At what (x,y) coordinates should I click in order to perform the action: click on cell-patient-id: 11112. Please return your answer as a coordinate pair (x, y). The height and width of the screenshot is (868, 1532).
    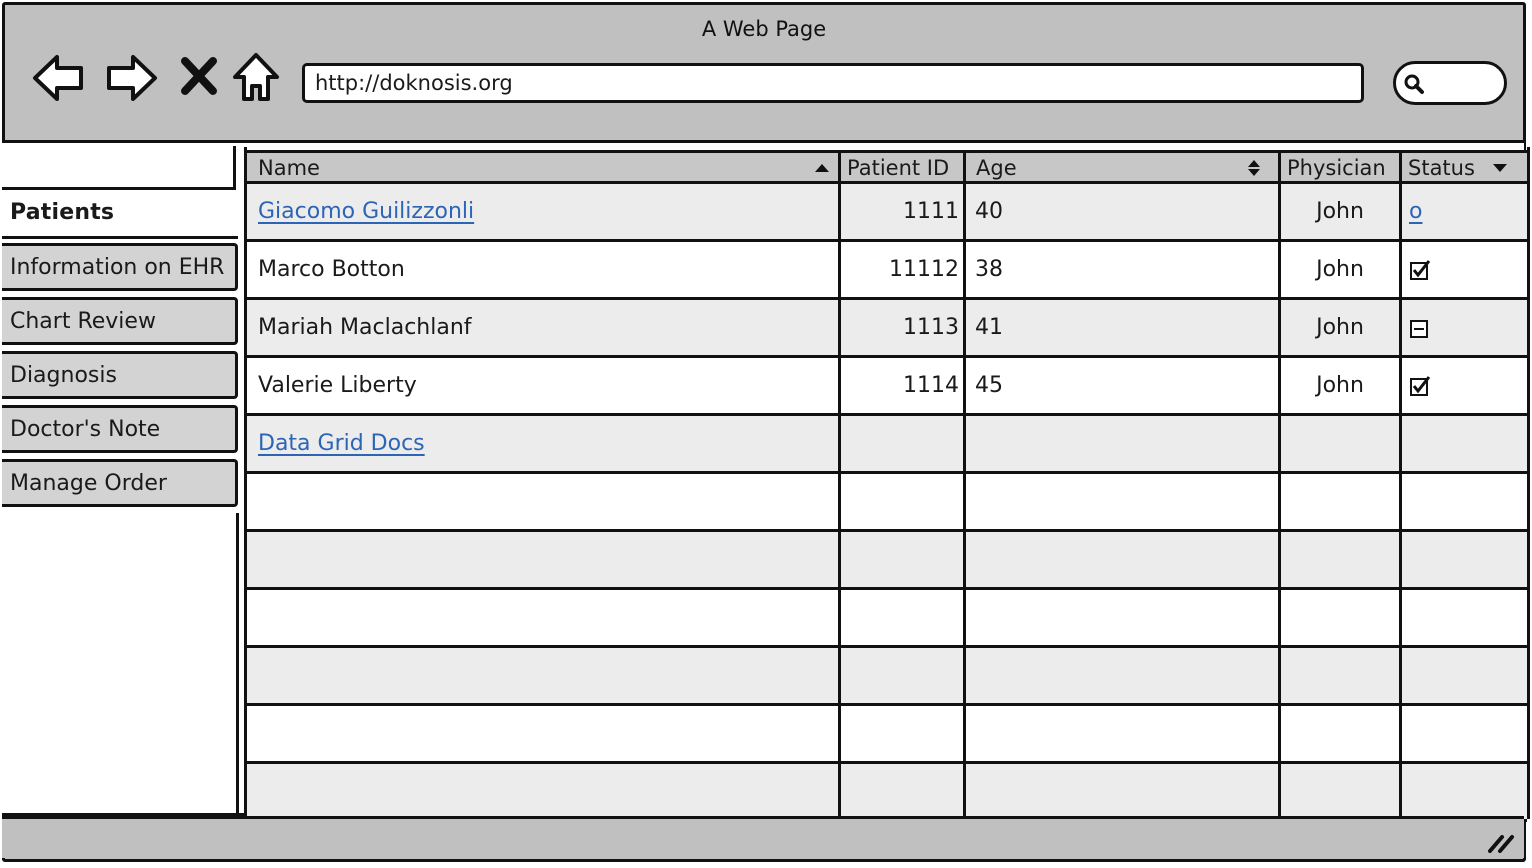
    Looking at the image, I should click on (924, 269).